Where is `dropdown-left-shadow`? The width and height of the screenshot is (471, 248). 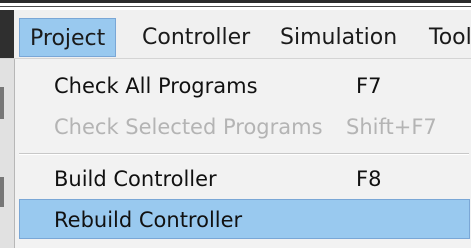
dropdown-left-shadow is located at coordinates (7, 153).